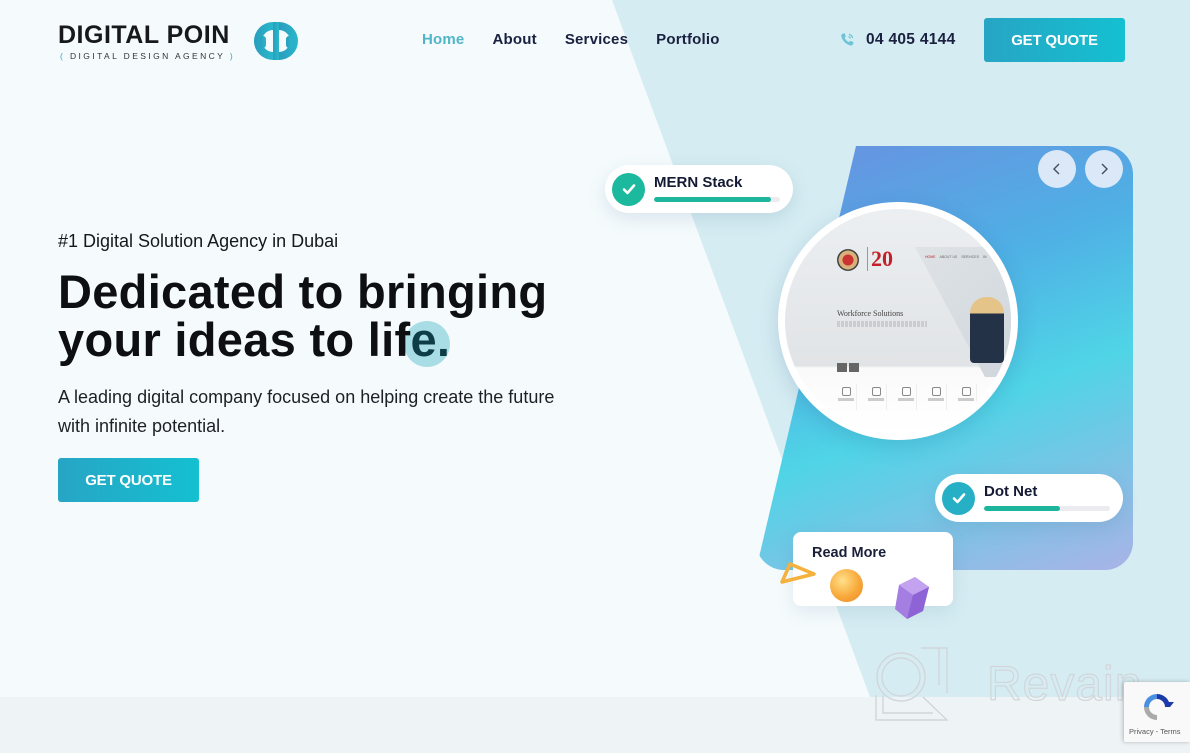 The height and width of the screenshot is (753, 1190). I want to click on logo: DIGITAL POIN ( DIGITAL DESIGN AGENCY ), so click(183, 41).